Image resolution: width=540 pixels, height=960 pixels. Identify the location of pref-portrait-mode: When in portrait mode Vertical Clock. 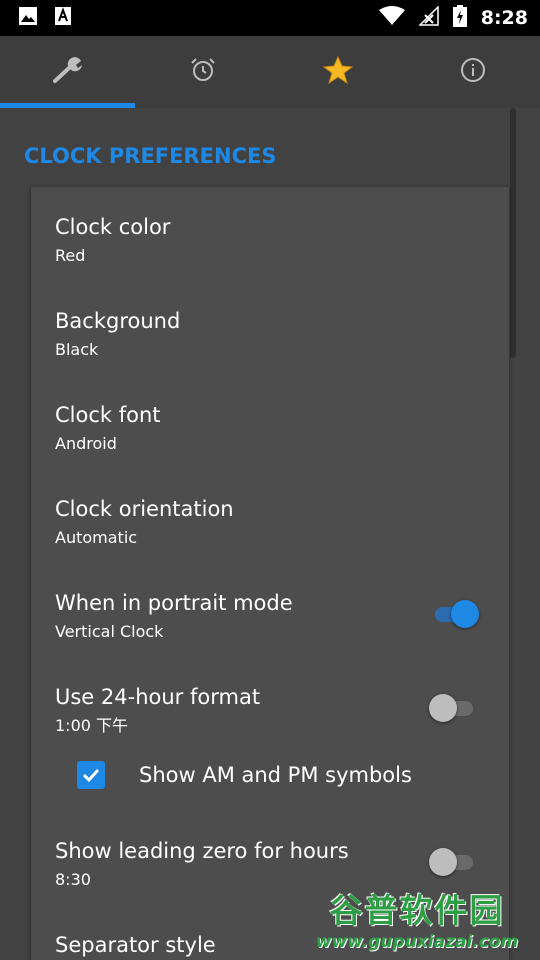
(270, 616).